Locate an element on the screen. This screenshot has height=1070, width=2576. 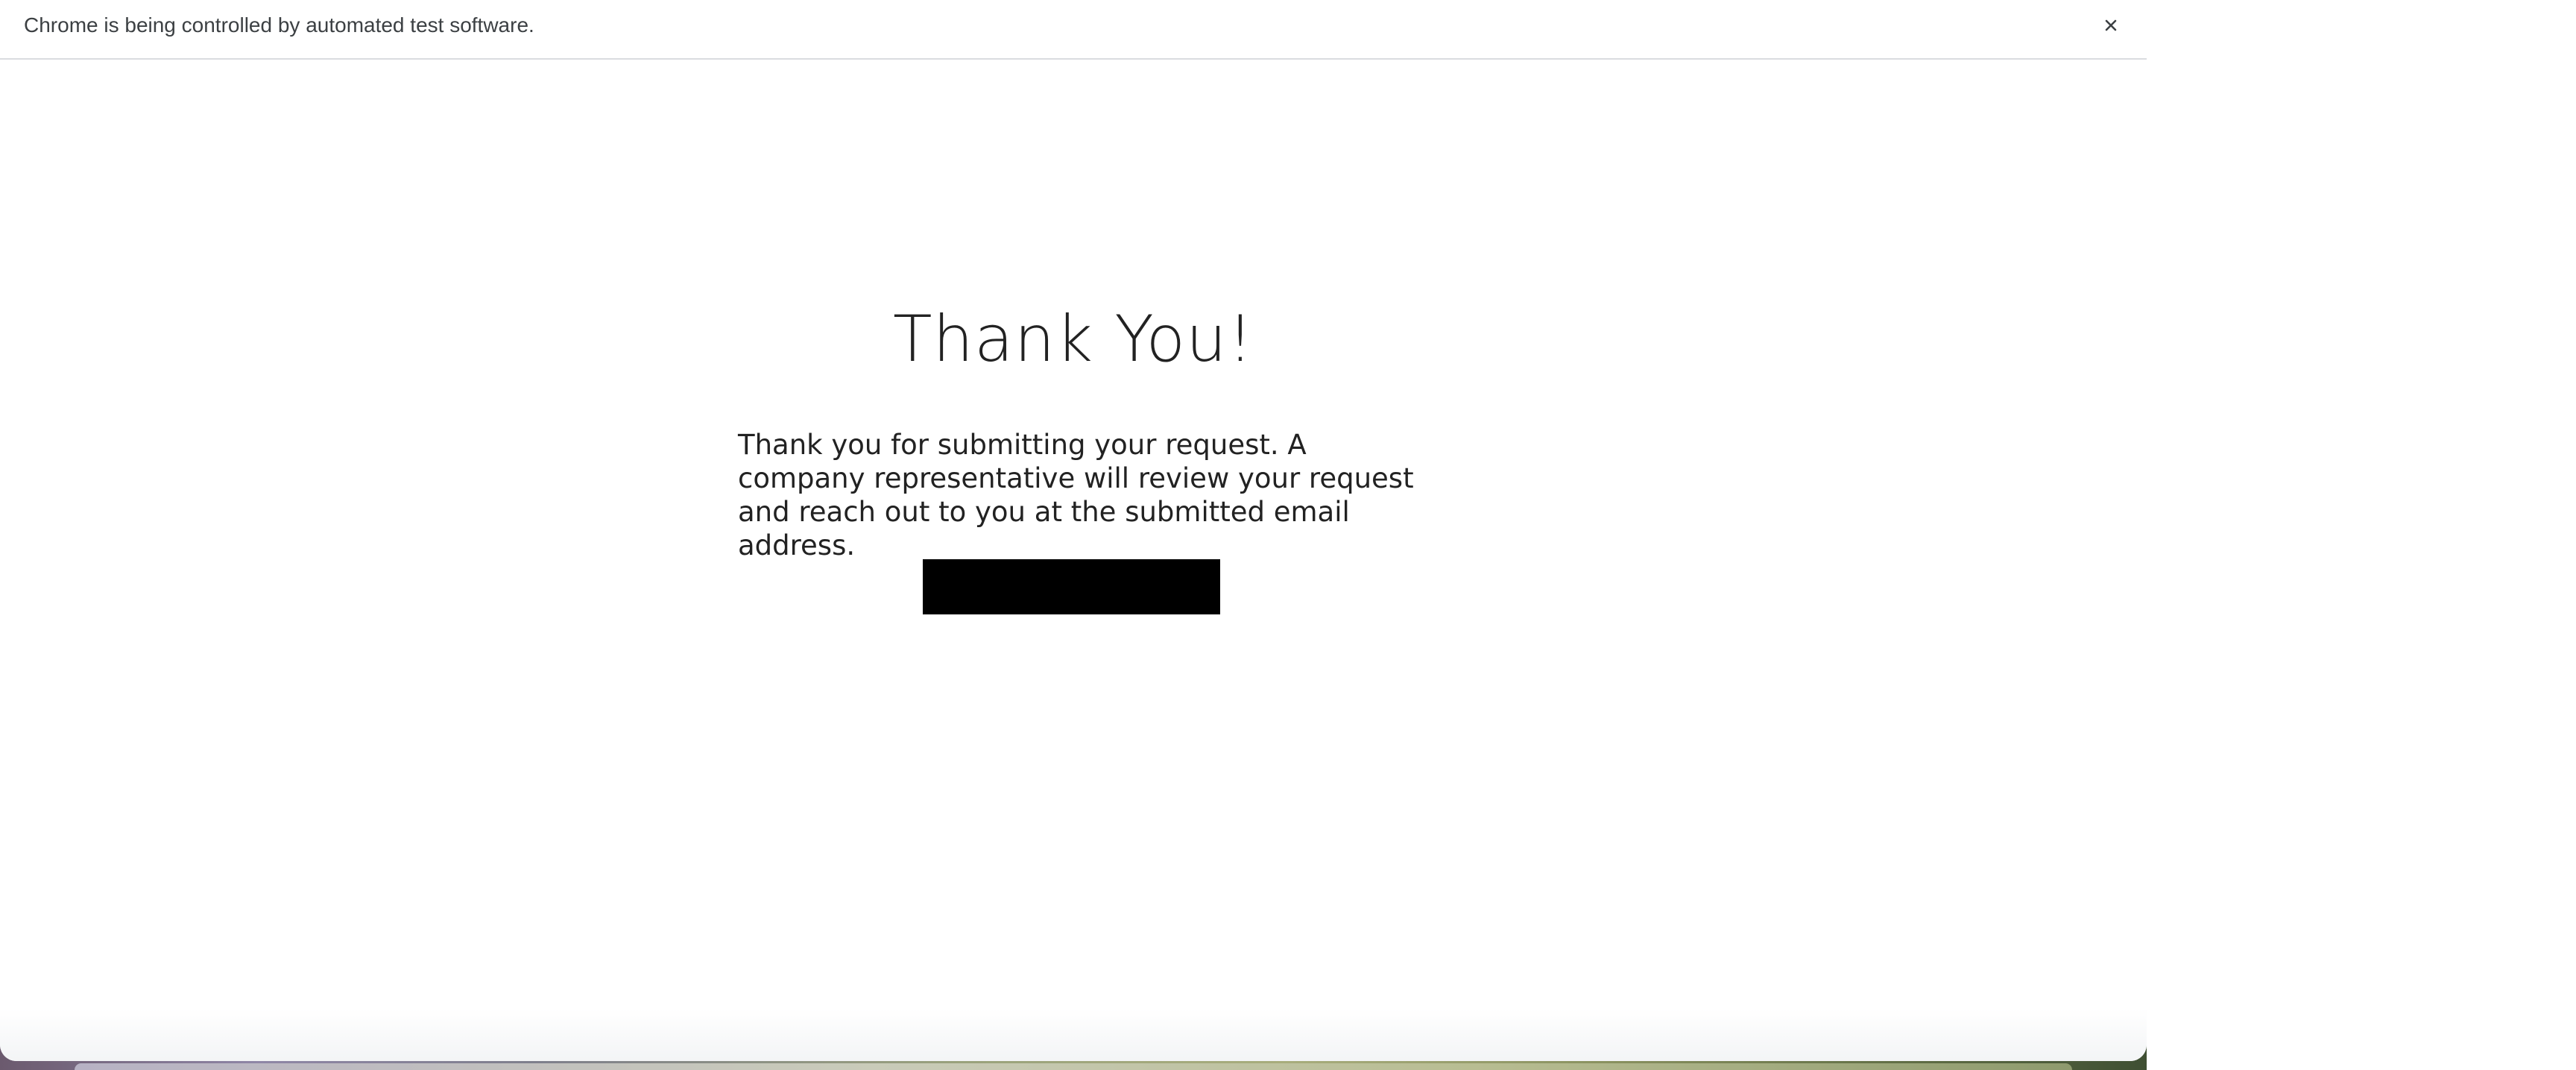
close-icon is located at coordinates (2111, 25).